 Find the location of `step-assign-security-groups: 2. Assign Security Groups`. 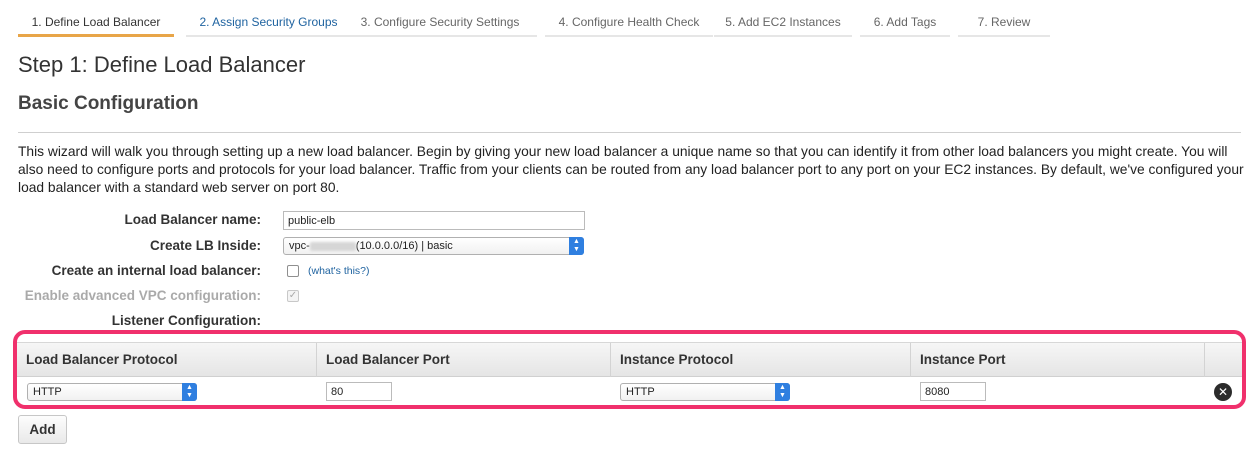

step-assign-security-groups: 2. Assign Security Groups is located at coordinates (268, 22).